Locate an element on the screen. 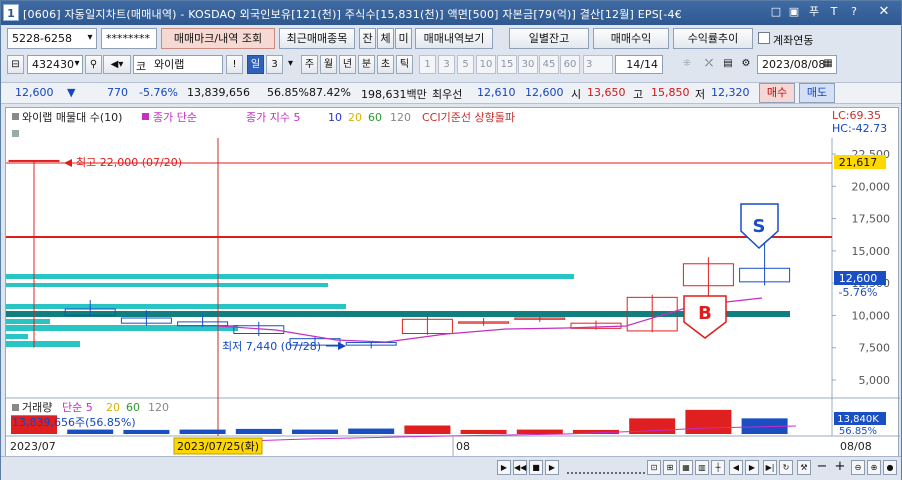 The height and width of the screenshot is (480, 902). legend-close-simple: 종가 단순 is located at coordinates (175, 117).